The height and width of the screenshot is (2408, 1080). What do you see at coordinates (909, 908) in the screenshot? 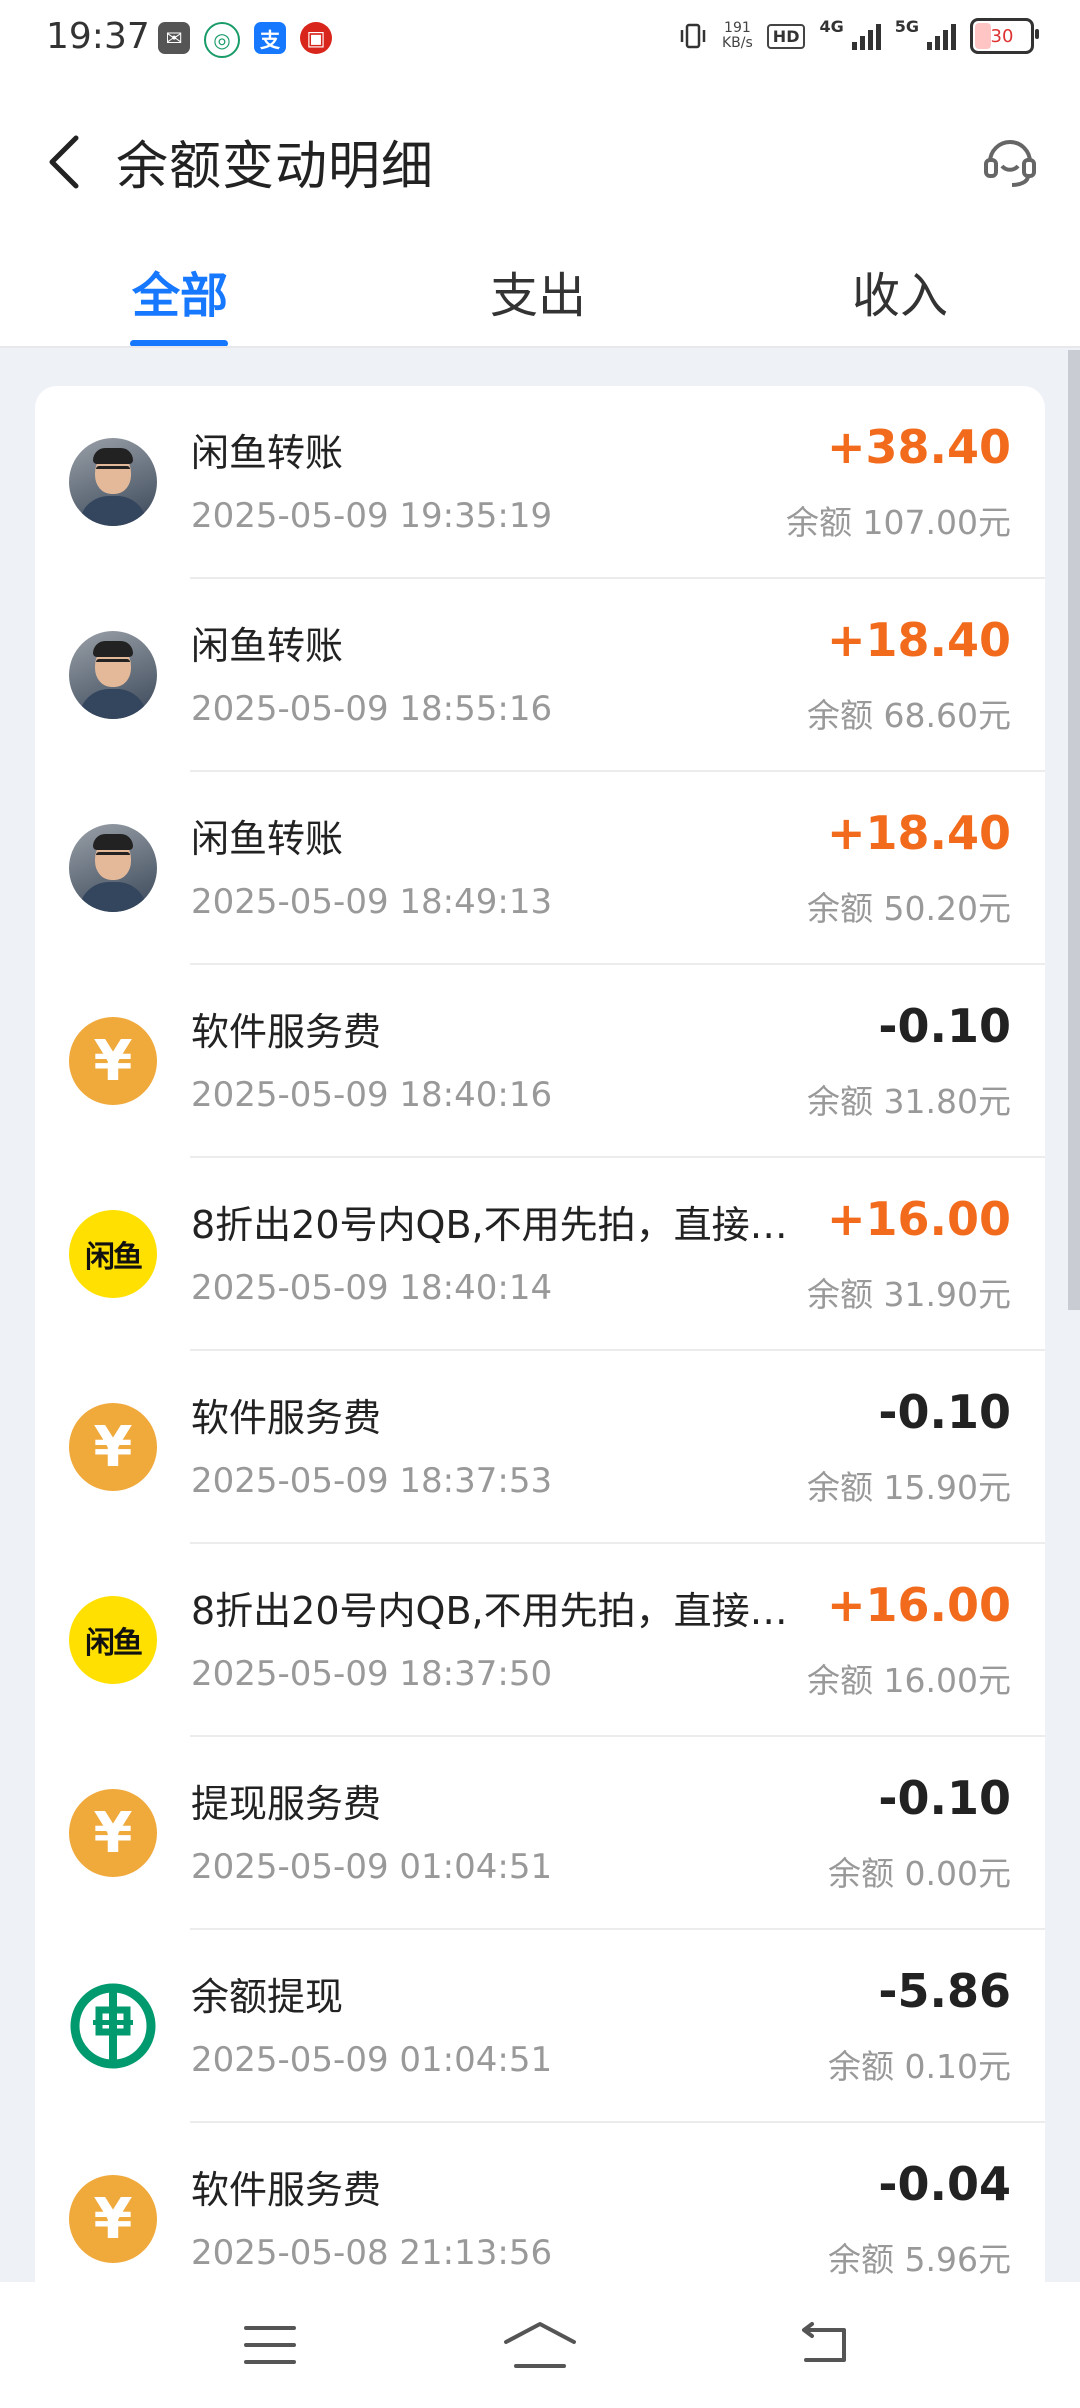
I see `transaction-balance: 余额 50.20元` at bounding box center [909, 908].